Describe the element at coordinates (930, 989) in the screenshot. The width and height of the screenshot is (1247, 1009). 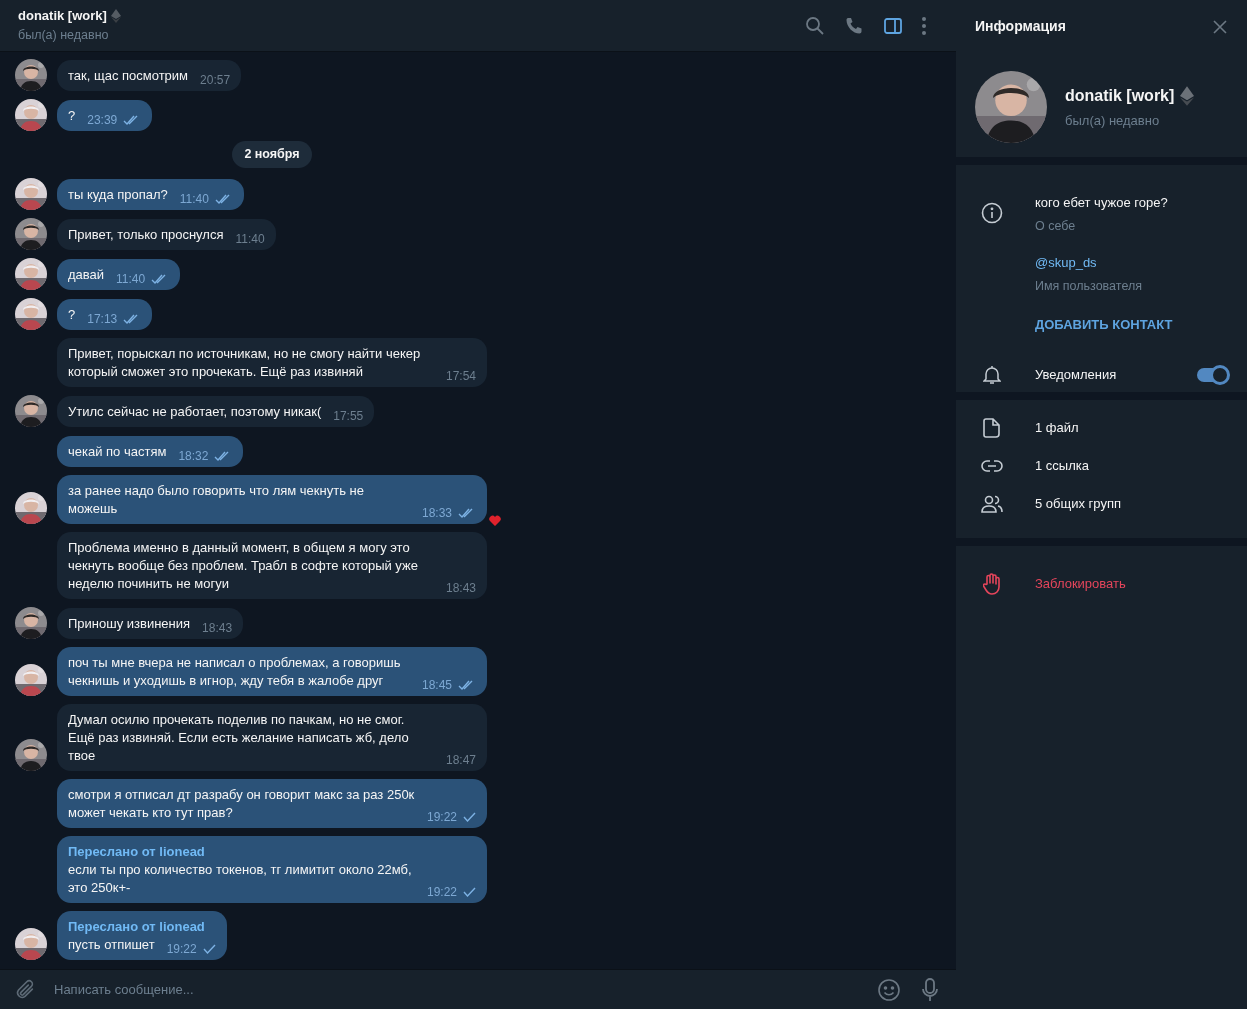
I see `microphone-icon` at that location.